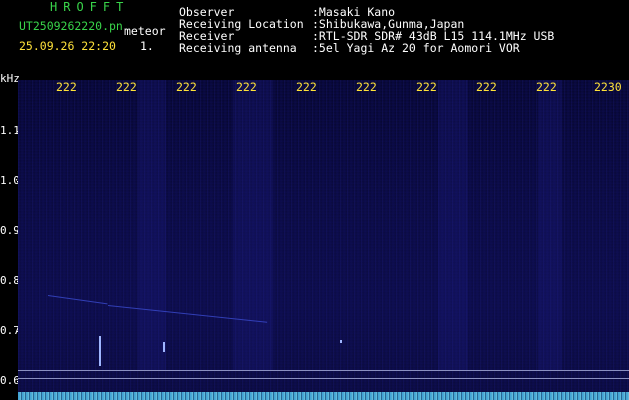 Image resolution: width=629 pixels, height=400 pixels. What do you see at coordinates (90, 7) in the screenshot?
I see `app-logo: HROFFT` at bounding box center [90, 7].